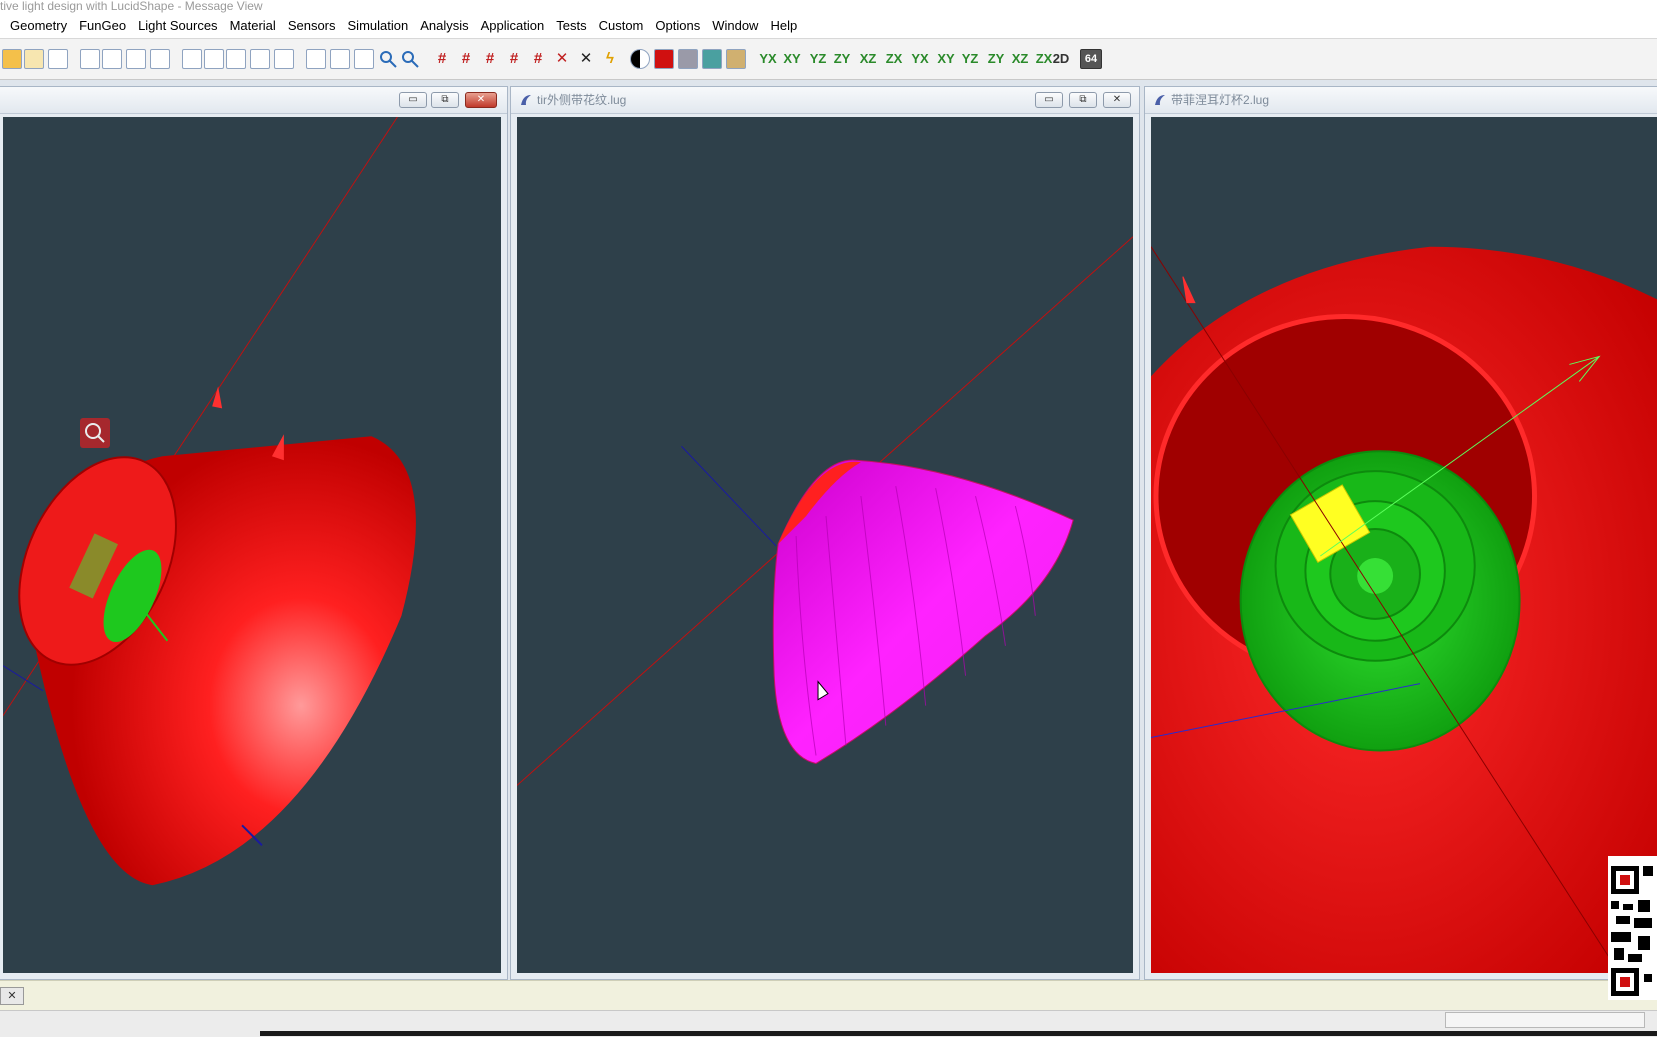 This screenshot has width=1657, height=1037. I want to click on material-icon, so click(736, 59).